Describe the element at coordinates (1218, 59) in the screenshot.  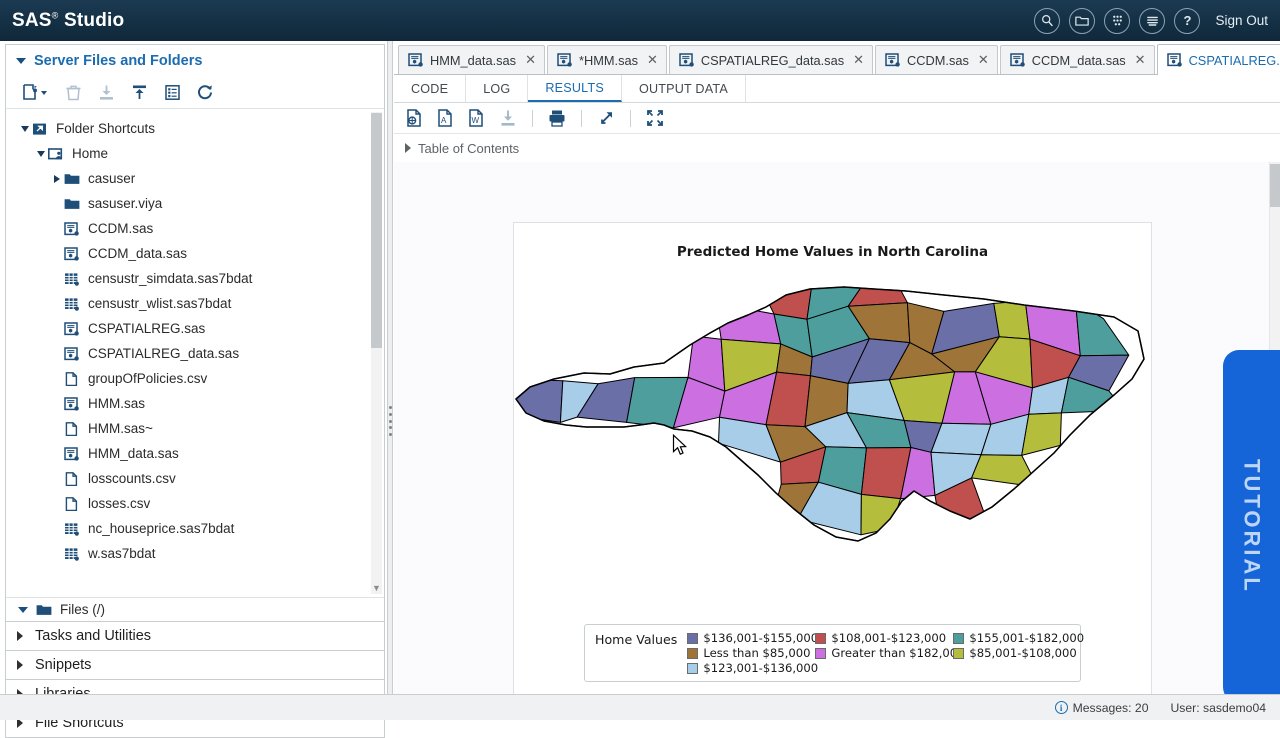
I see `editor-tab-cspatialregsas: CSPATIALREG.sas✕` at that location.